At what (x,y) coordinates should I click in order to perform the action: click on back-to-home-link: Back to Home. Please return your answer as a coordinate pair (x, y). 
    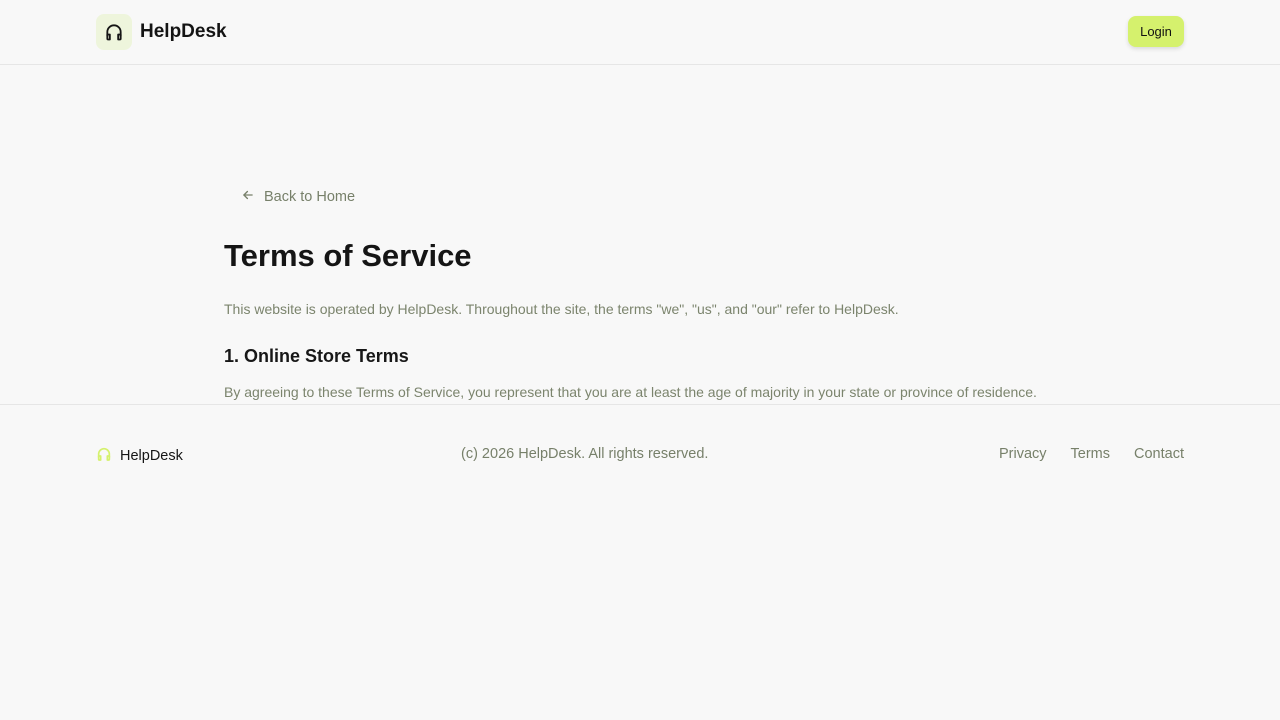
    Looking at the image, I should click on (298, 197).